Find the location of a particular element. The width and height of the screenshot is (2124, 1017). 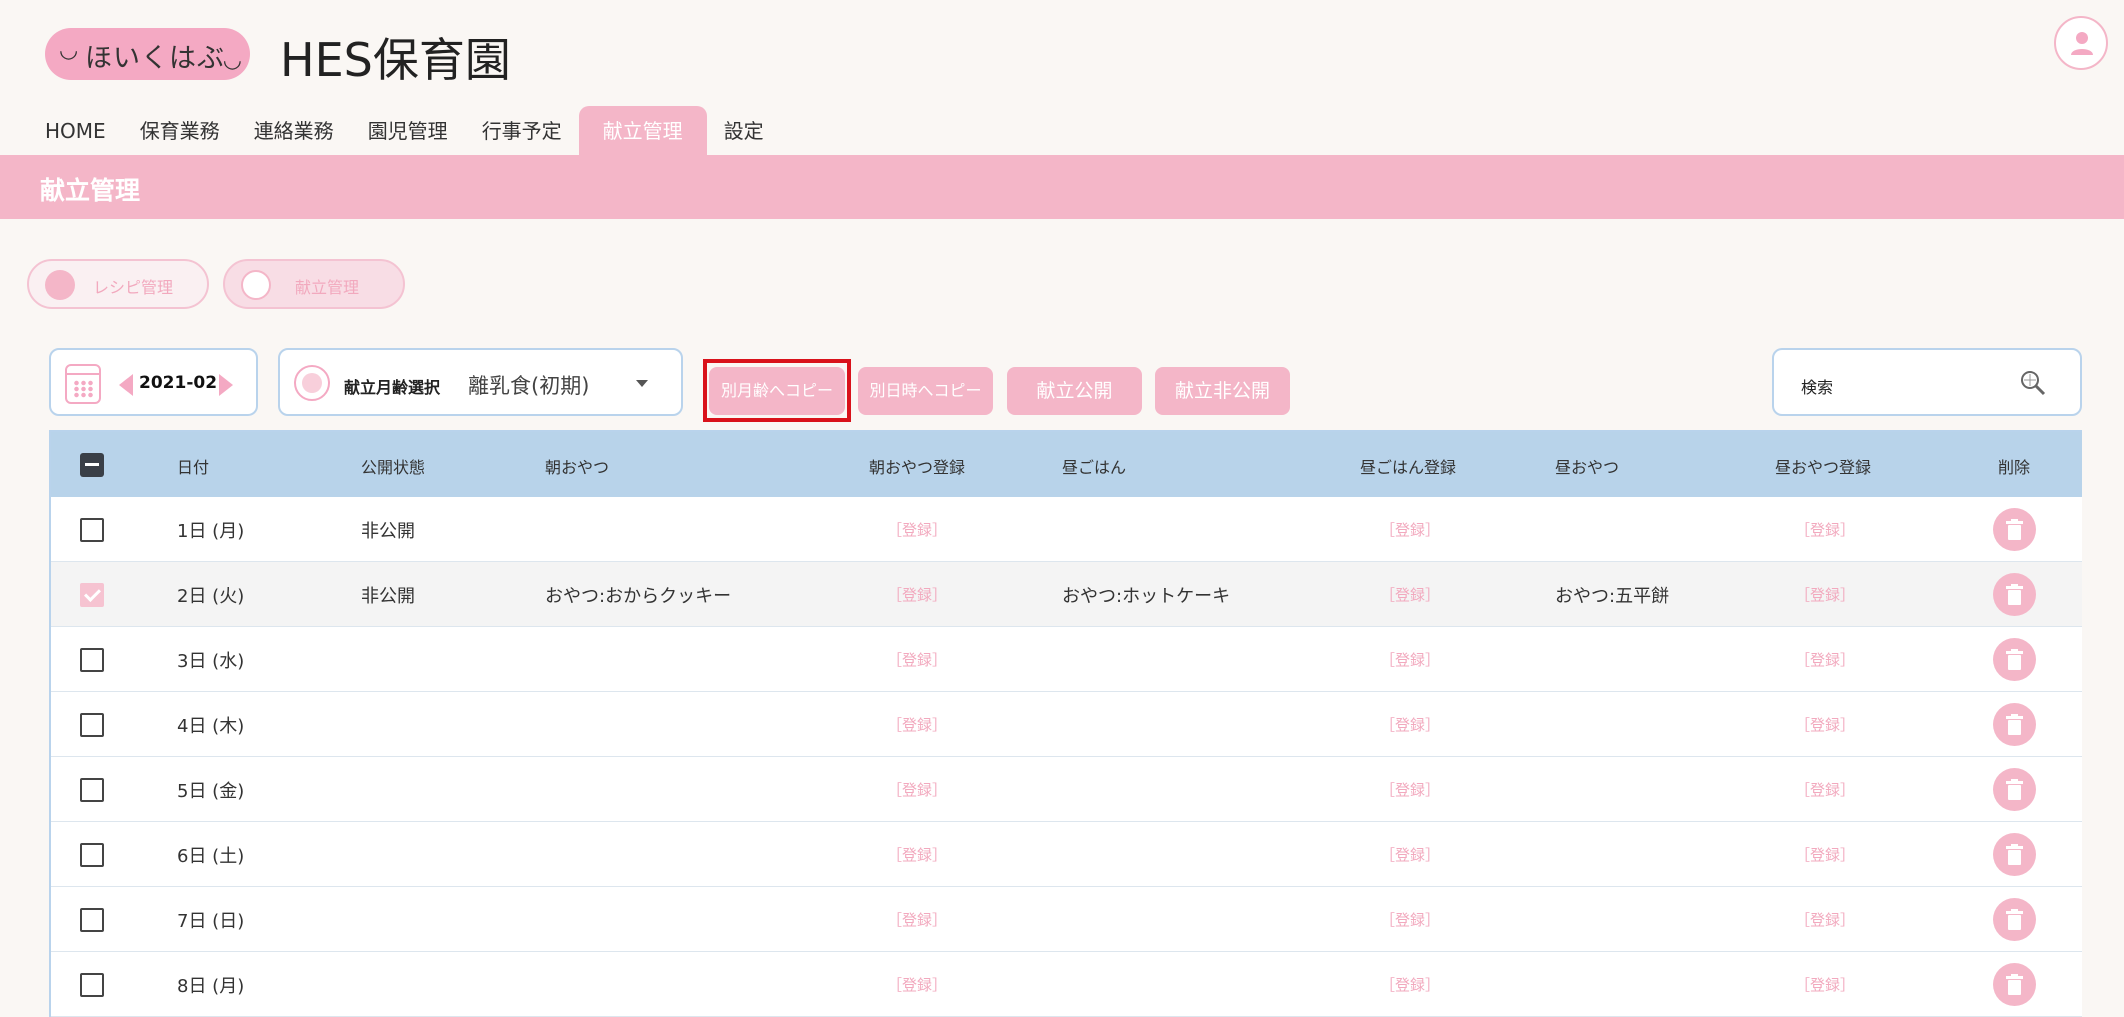

table-row: 7日 (日) ［登録］ ［登録］ ［登録］ is located at coordinates (1066, 919).